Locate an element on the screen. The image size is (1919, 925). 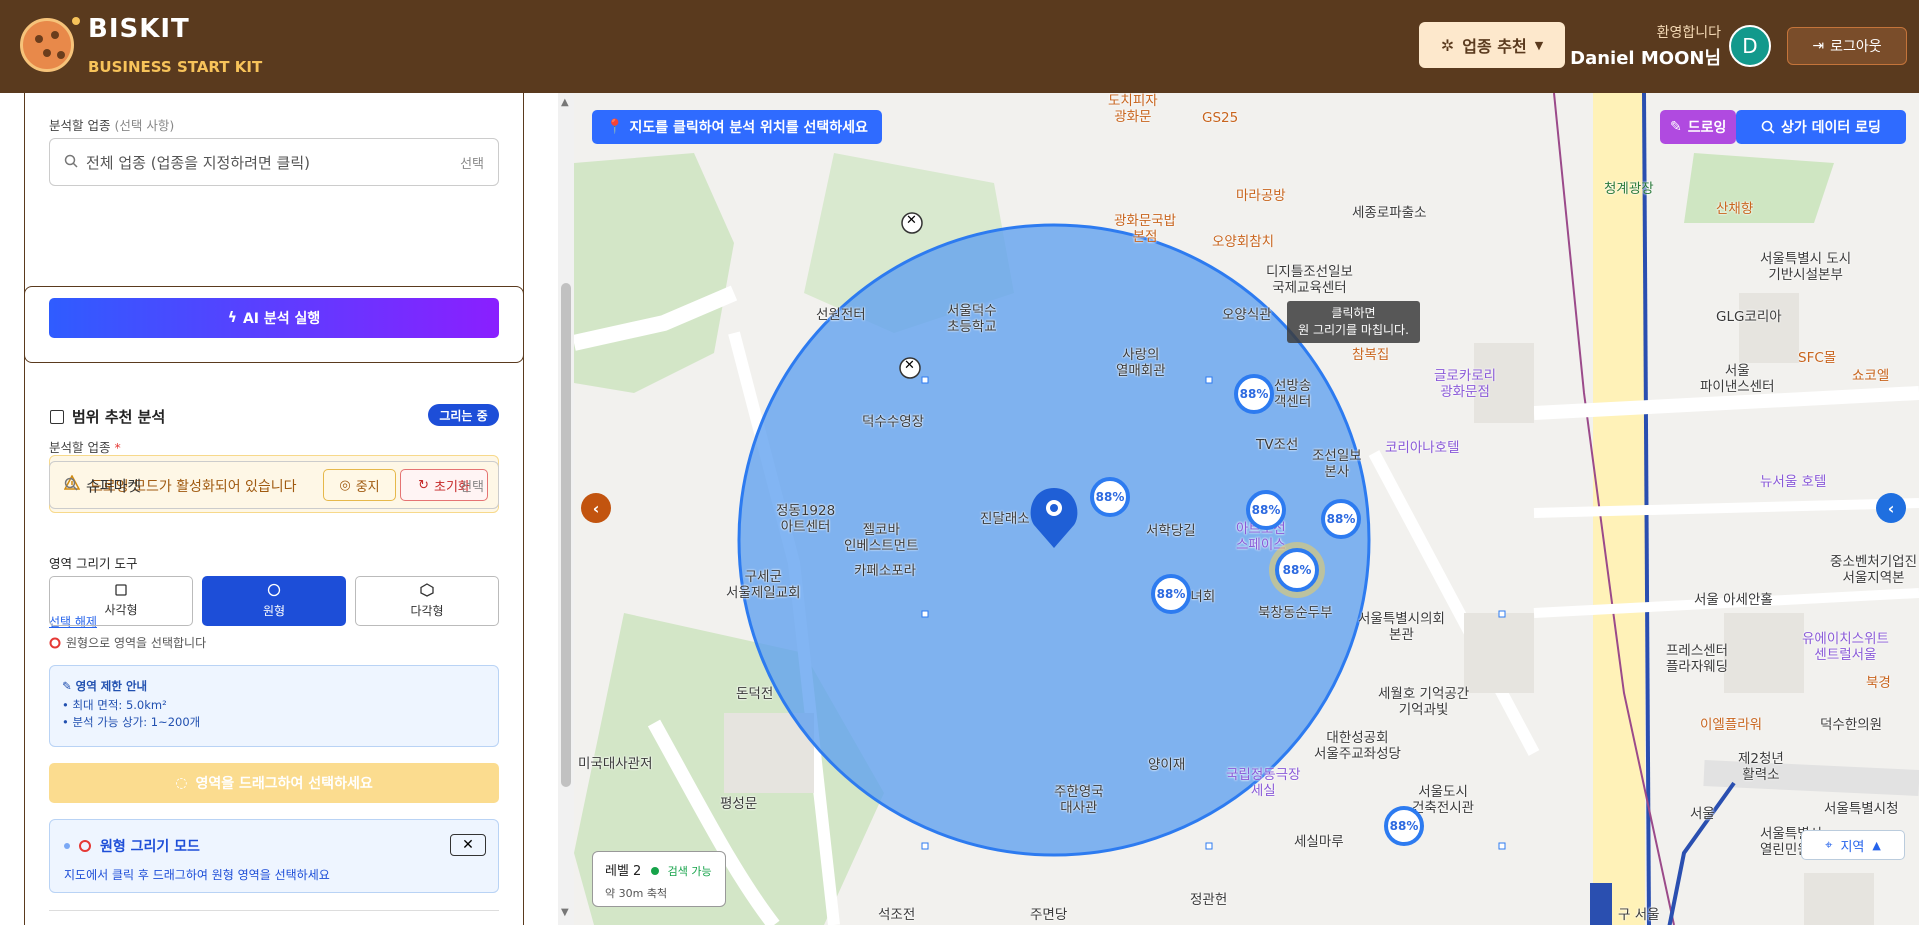
map-place-label: 돈덕전 is located at coordinates (754, 694).